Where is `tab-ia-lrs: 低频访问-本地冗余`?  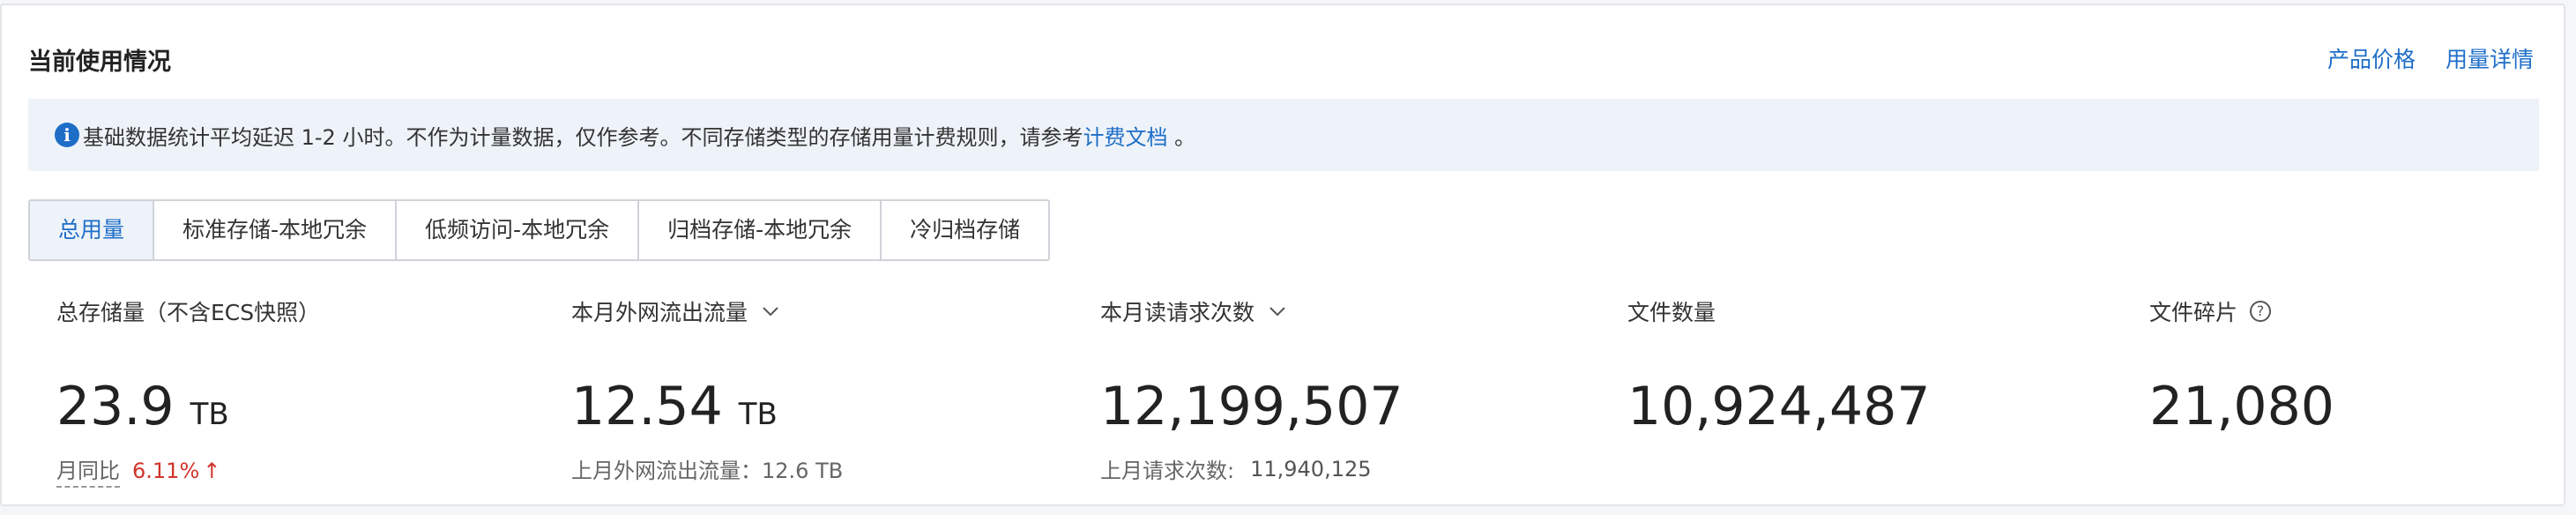
tab-ia-lrs: 低频访问-本地冗余 is located at coordinates (518, 230).